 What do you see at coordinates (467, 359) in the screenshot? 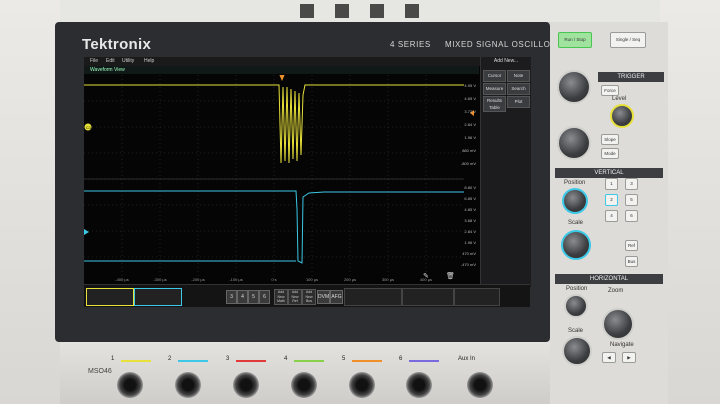
I see `input-label-aux: Aux In` at bounding box center [467, 359].